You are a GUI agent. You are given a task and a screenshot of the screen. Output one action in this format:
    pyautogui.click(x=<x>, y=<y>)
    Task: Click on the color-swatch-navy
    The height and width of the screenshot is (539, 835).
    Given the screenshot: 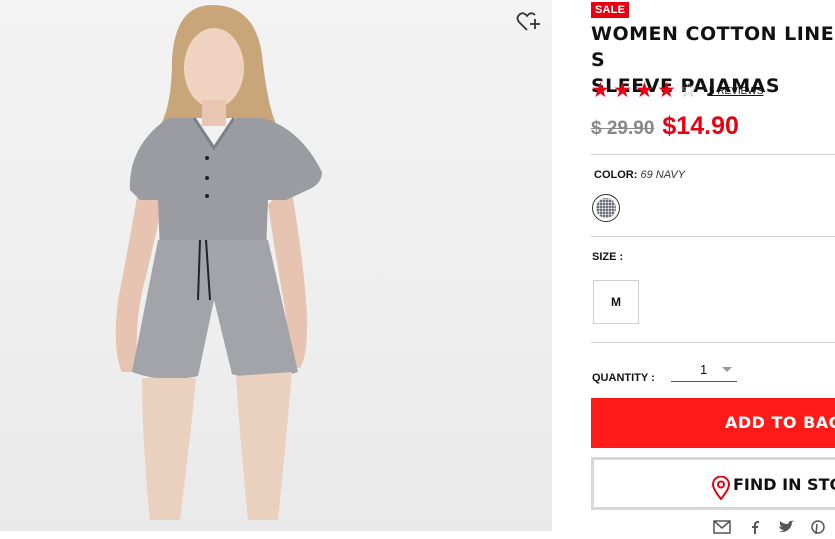 What is the action you would take?
    pyautogui.click(x=606, y=208)
    